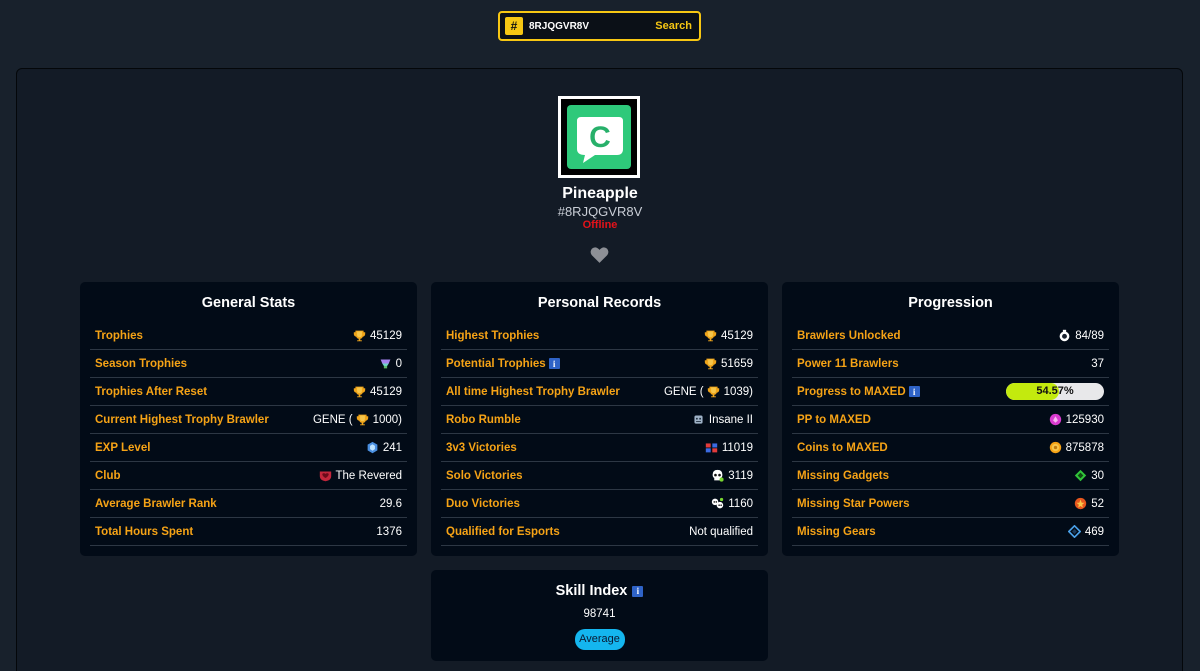  What do you see at coordinates (673, 26) in the screenshot?
I see `search-button: Search` at bounding box center [673, 26].